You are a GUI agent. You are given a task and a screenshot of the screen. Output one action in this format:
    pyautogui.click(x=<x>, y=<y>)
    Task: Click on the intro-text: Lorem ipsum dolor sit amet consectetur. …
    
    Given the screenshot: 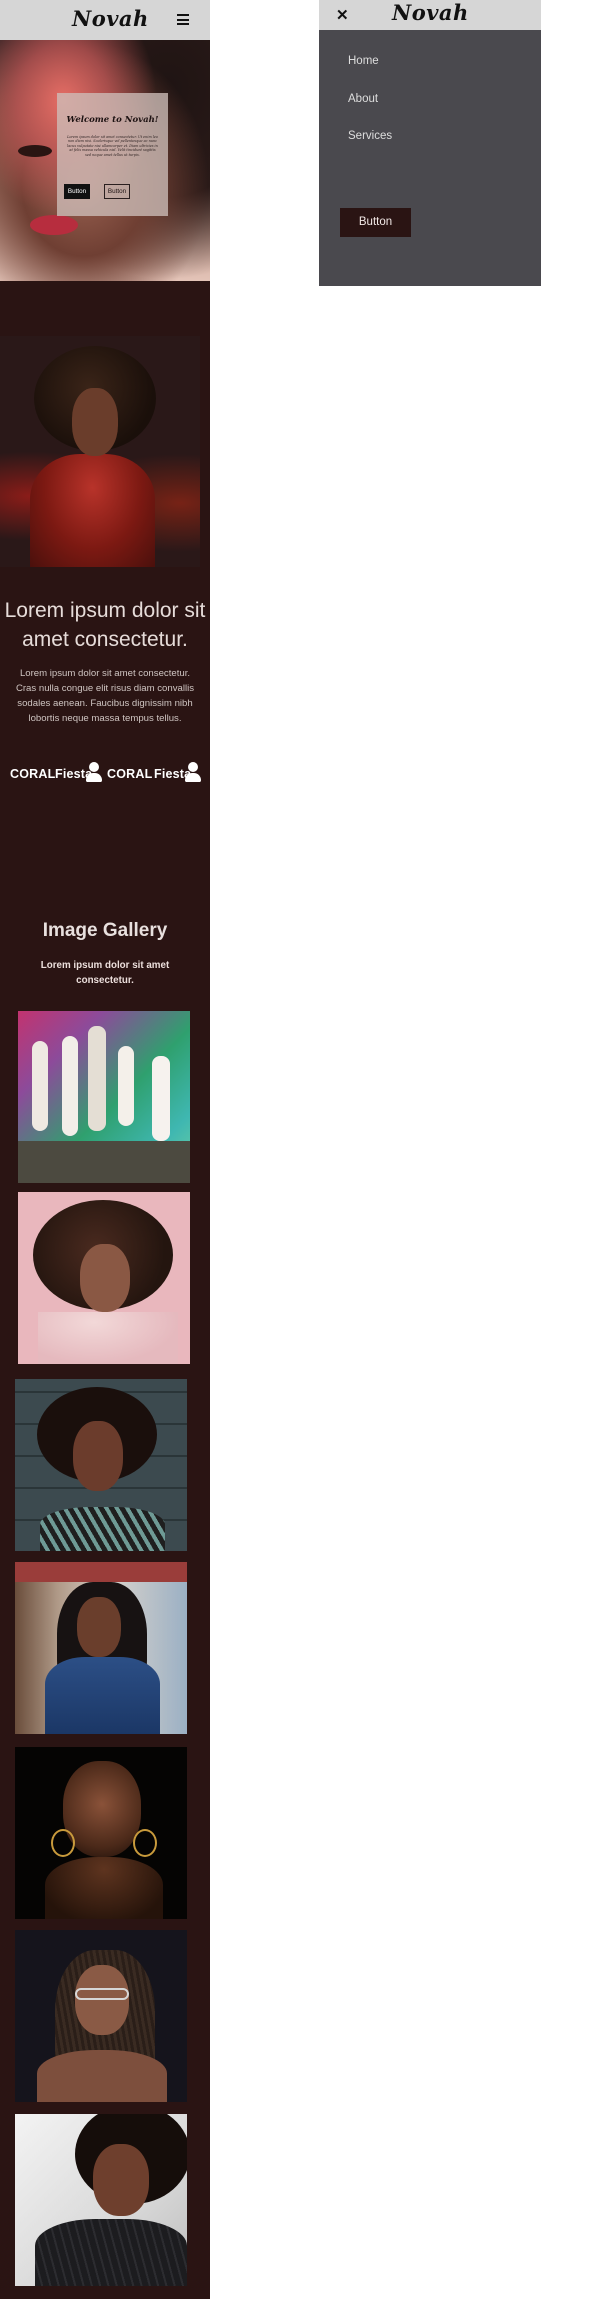 What is the action you would take?
    pyautogui.click(x=105, y=696)
    